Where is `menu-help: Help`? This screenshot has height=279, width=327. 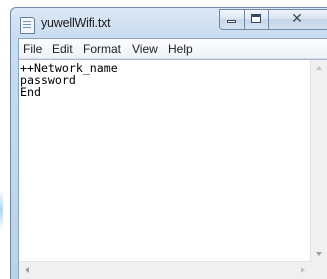 menu-help: Help is located at coordinates (180, 49).